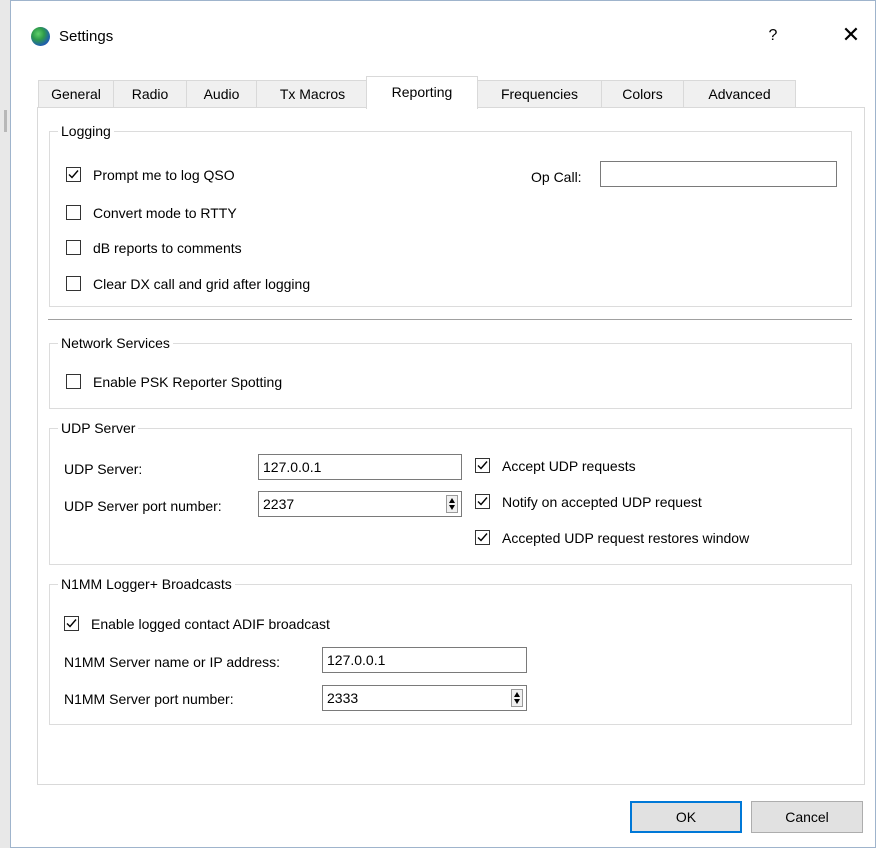 This screenshot has width=877, height=848. Describe the element at coordinates (642, 93) in the screenshot. I see `tab-colors: Colors` at that location.